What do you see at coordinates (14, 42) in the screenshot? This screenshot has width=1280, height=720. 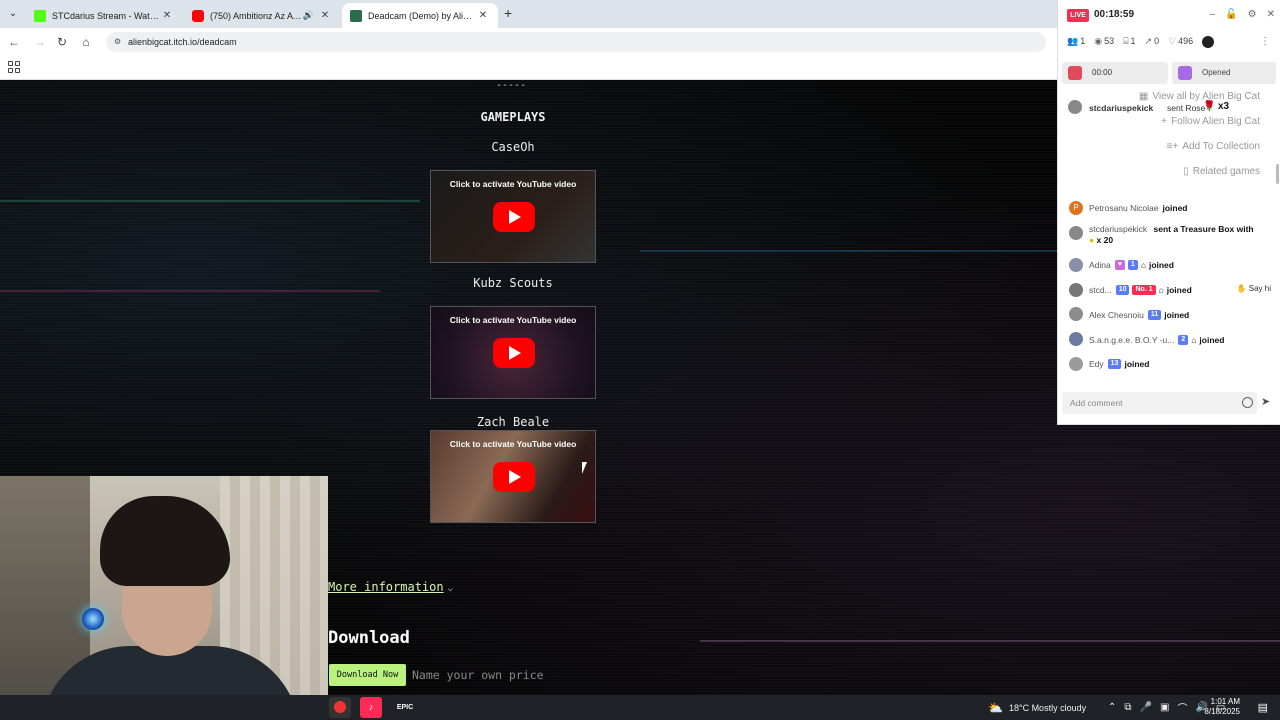 I see `back-arrow-icon: ←` at bounding box center [14, 42].